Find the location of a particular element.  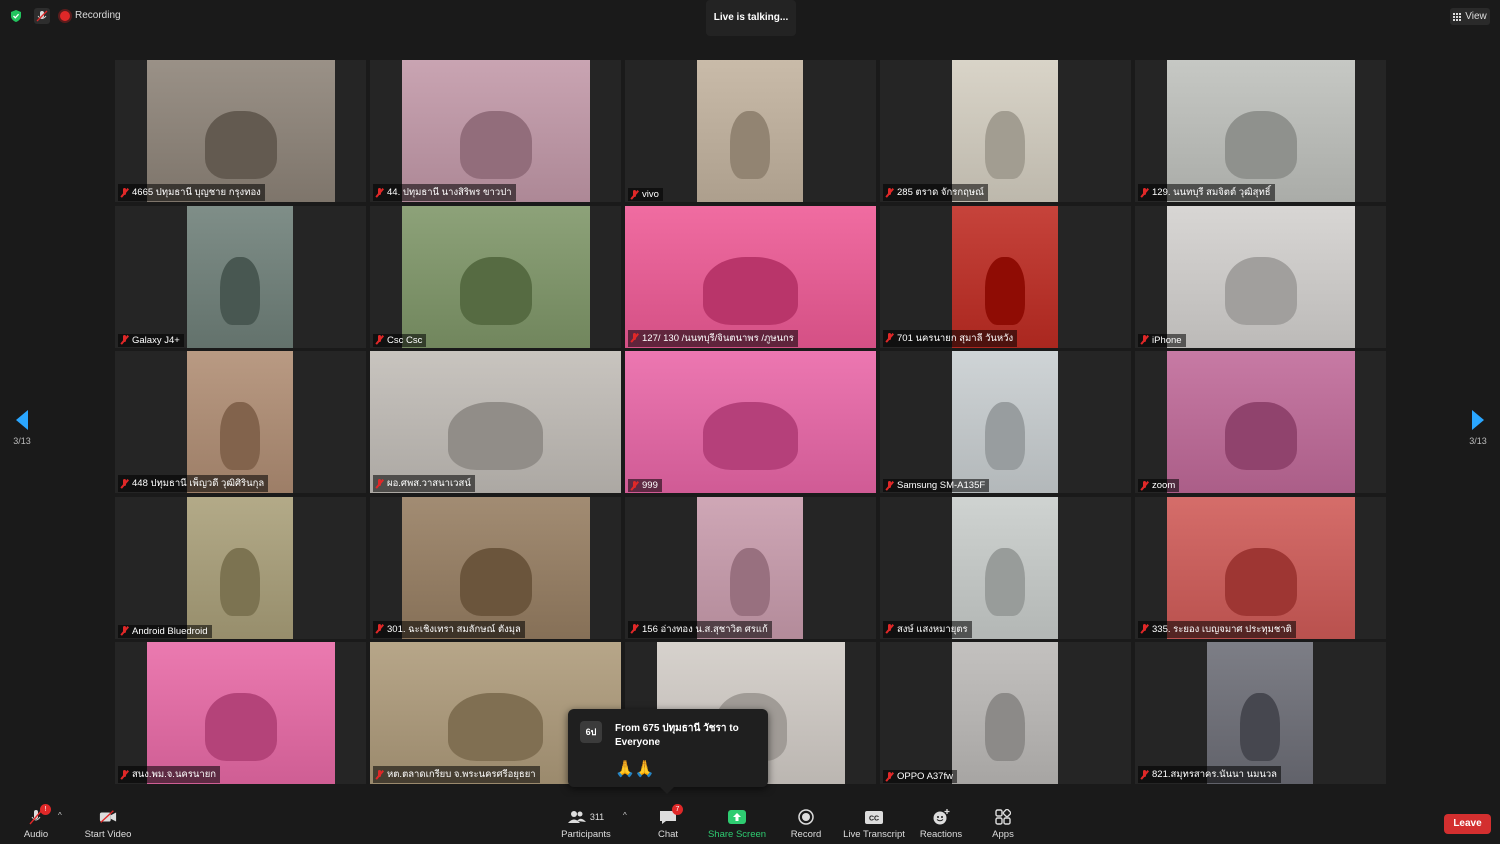

participant-tile: zoom is located at coordinates (1260, 422).